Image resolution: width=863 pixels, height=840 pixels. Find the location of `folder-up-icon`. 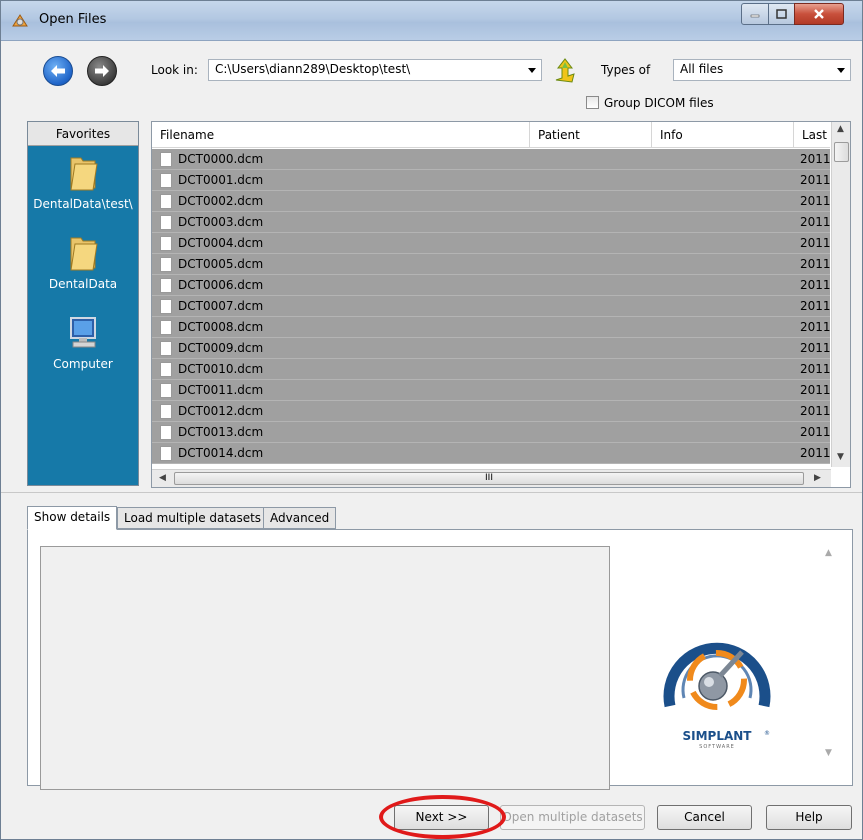

folder-up-icon is located at coordinates (565, 70).